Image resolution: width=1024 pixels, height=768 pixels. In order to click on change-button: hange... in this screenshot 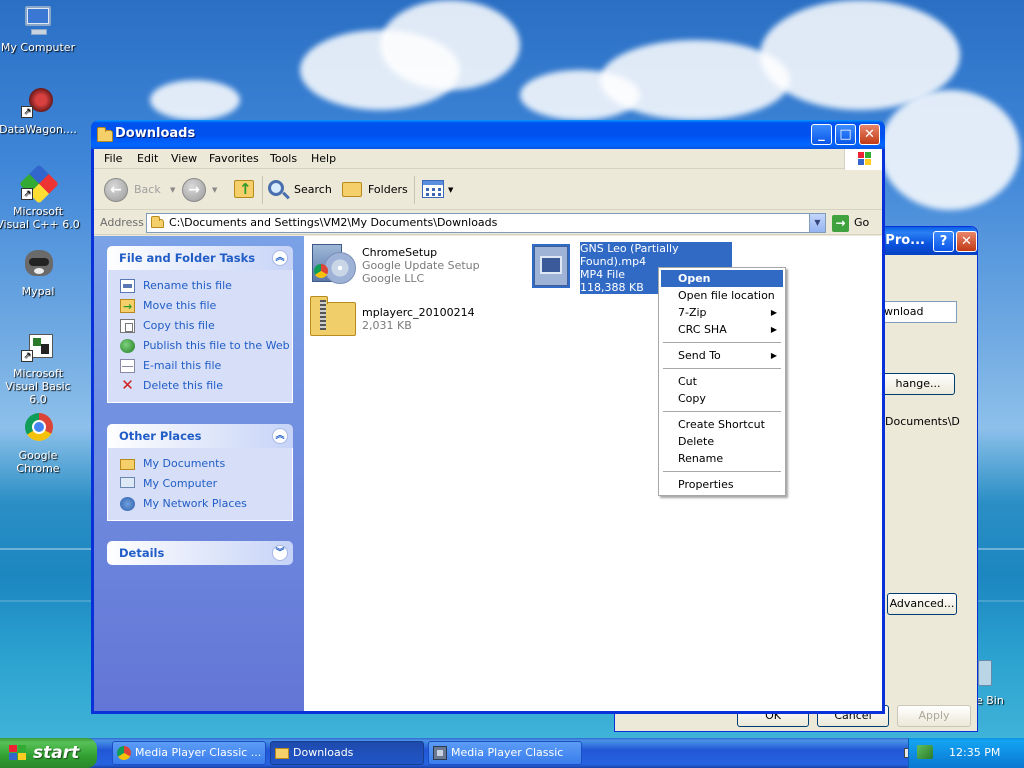, I will do `click(918, 384)`.